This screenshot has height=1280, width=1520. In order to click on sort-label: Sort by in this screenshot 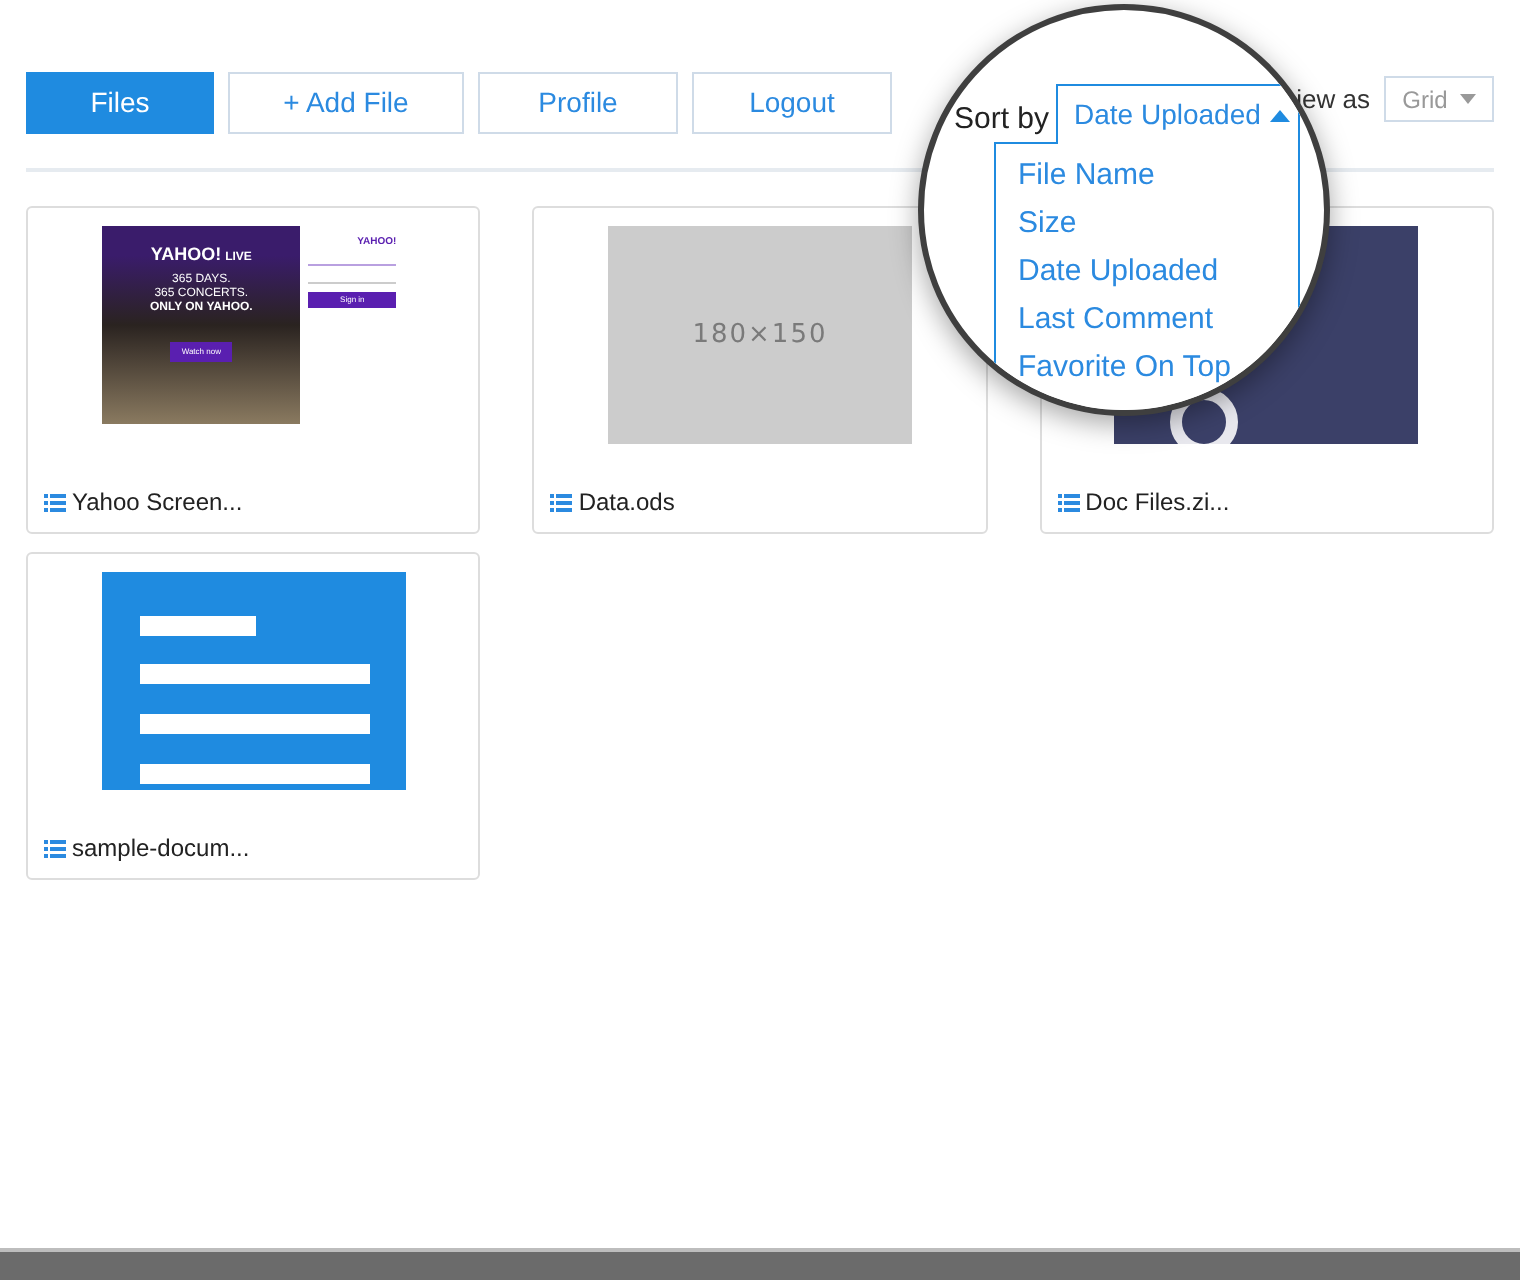, I will do `click(1002, 120)`.